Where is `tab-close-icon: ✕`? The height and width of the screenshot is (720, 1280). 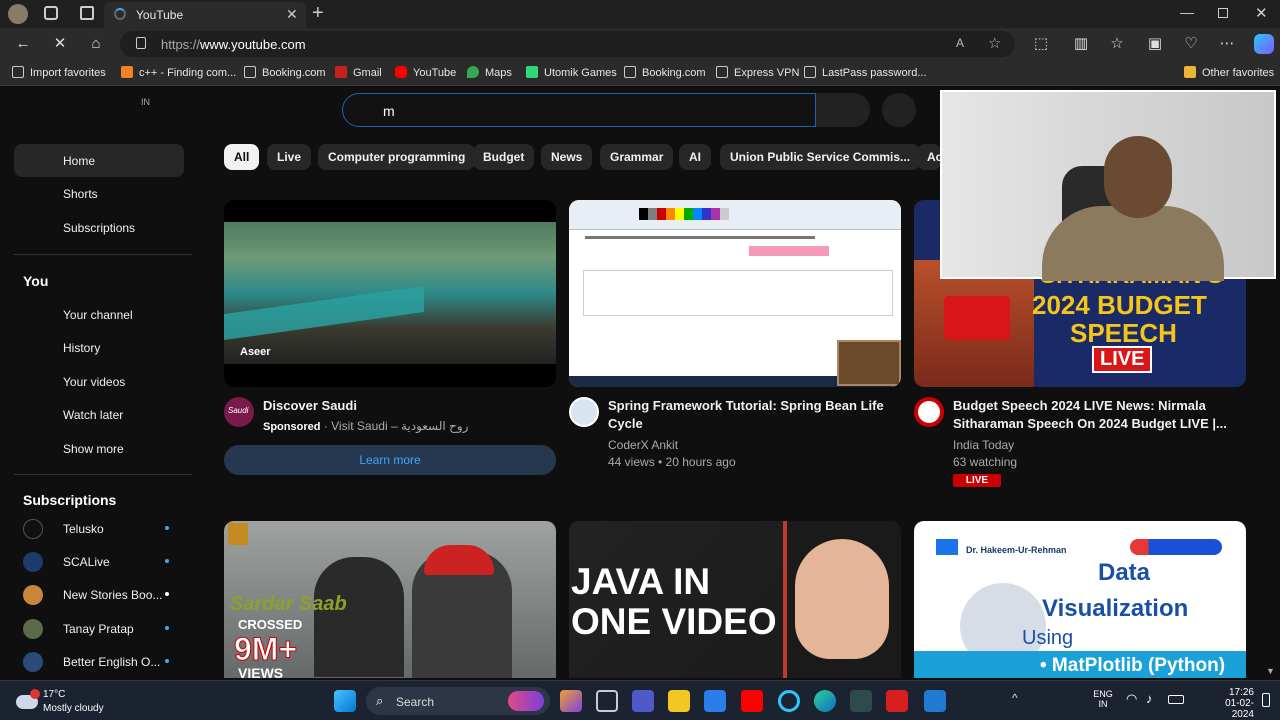
tab-close-icon: ✕ is located at coordinates (292, 14).